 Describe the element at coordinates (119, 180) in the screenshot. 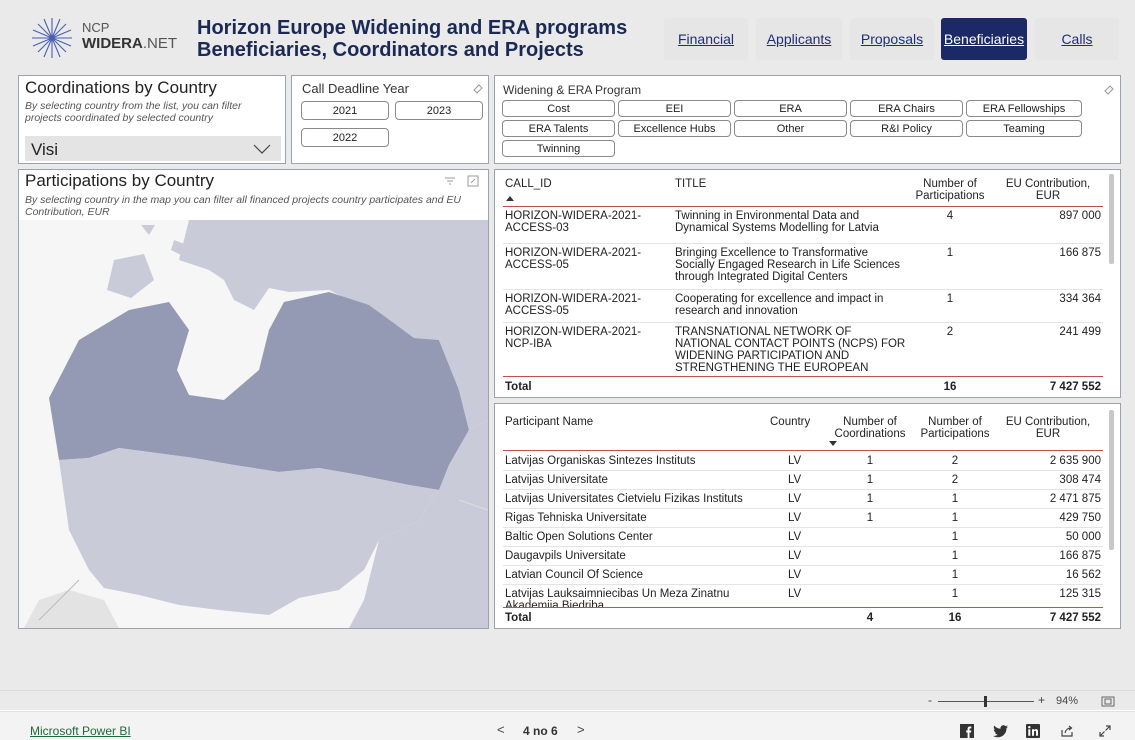

I see `map-title: Participations by Country` at that location.